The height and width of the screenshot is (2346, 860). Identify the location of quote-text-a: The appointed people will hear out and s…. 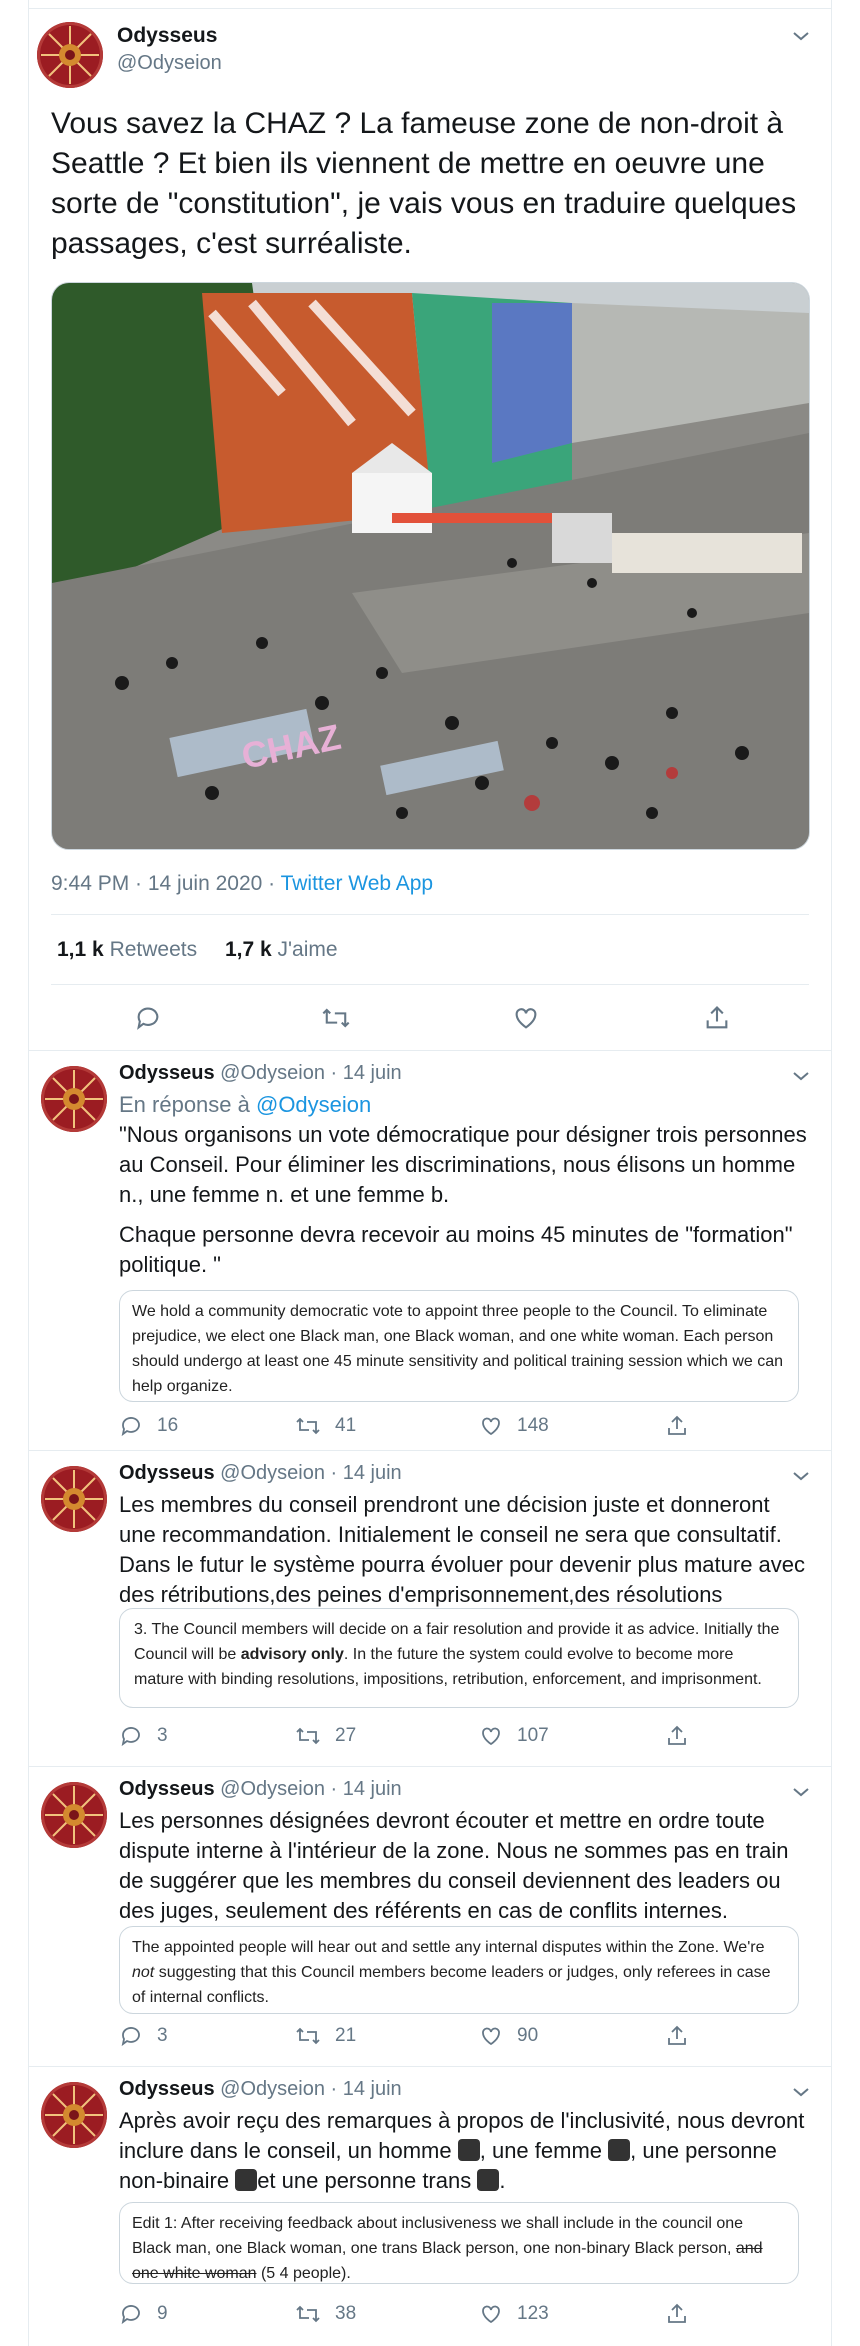
(448, 1947).